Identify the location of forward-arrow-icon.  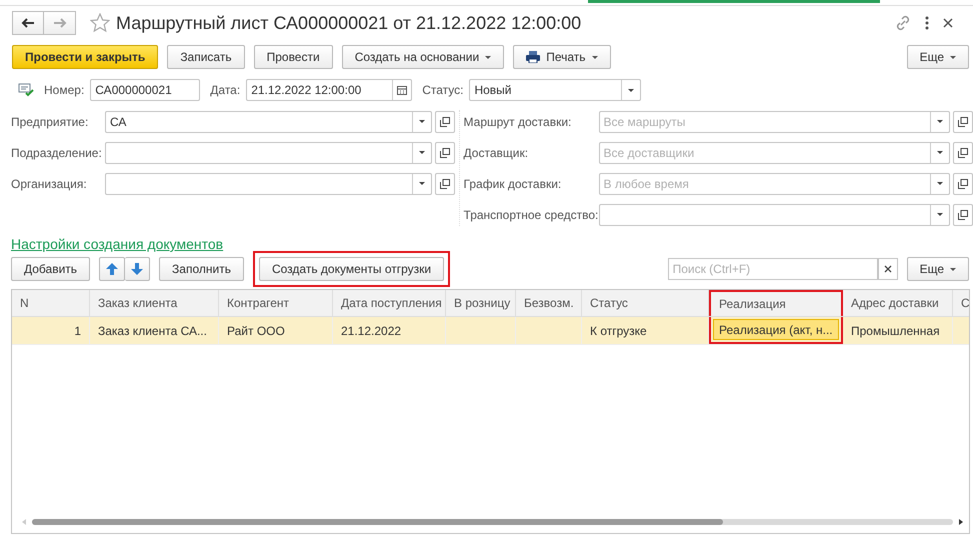
(59, 23).